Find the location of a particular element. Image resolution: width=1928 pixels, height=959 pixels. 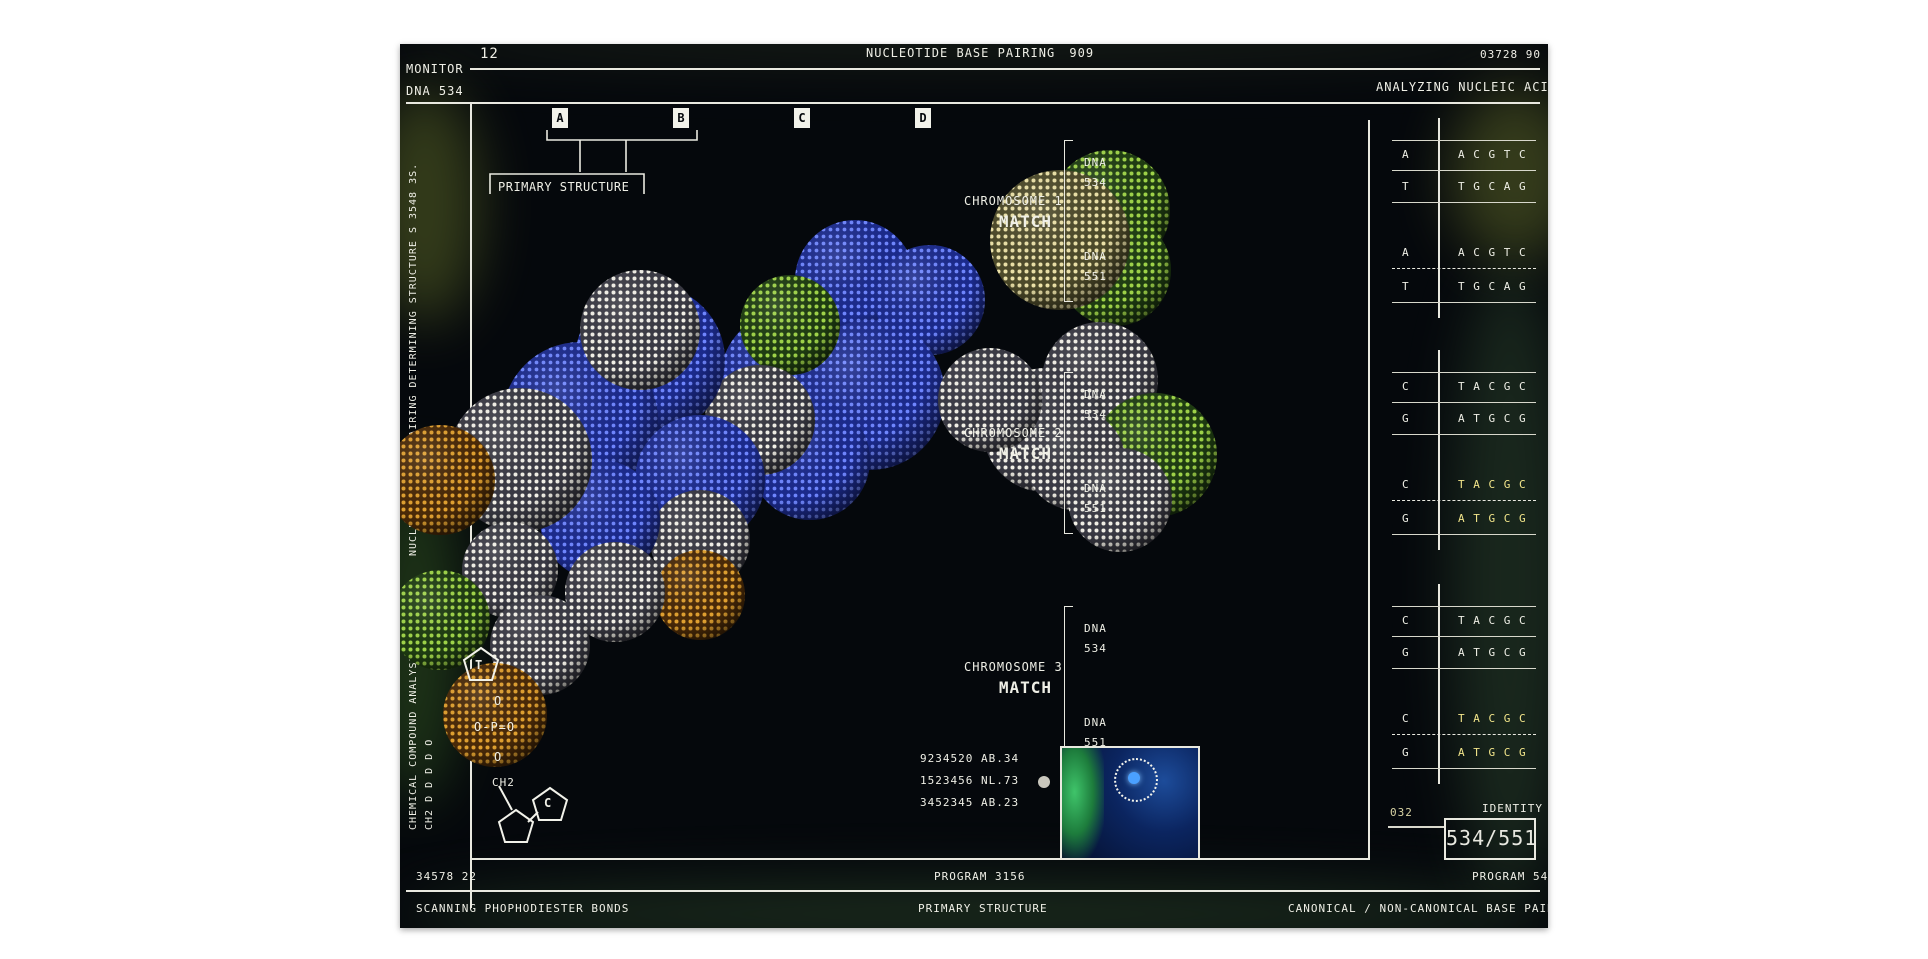

sugar-ring-icons is located at coordinates (515, 744).